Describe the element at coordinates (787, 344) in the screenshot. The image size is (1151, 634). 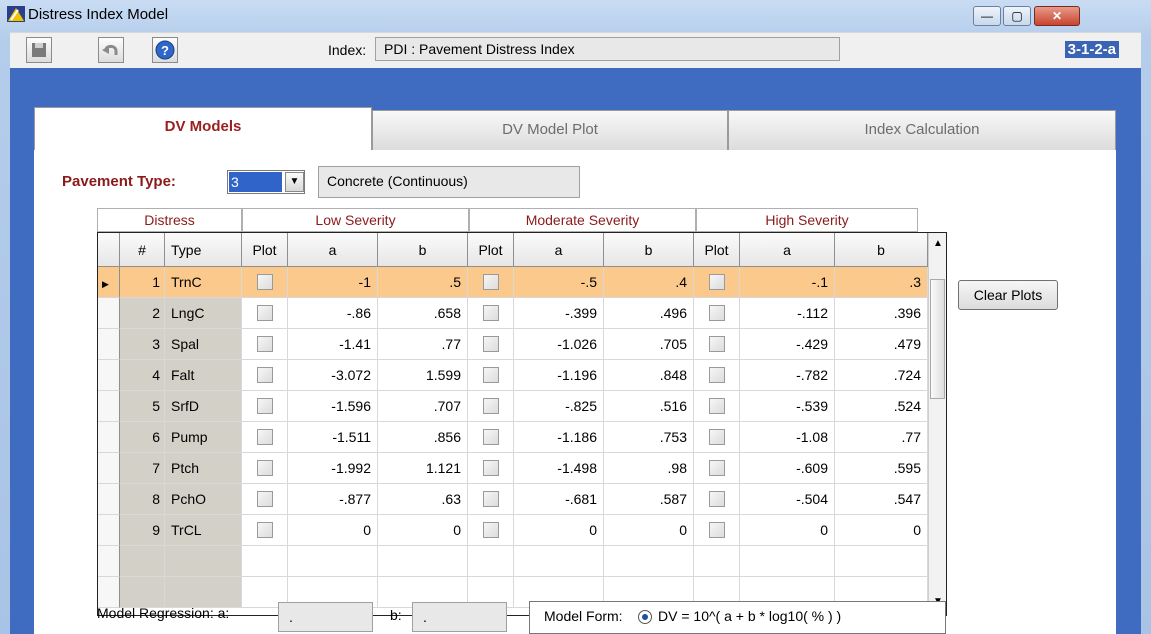
I see `high-a-cell: -.429` at that location.